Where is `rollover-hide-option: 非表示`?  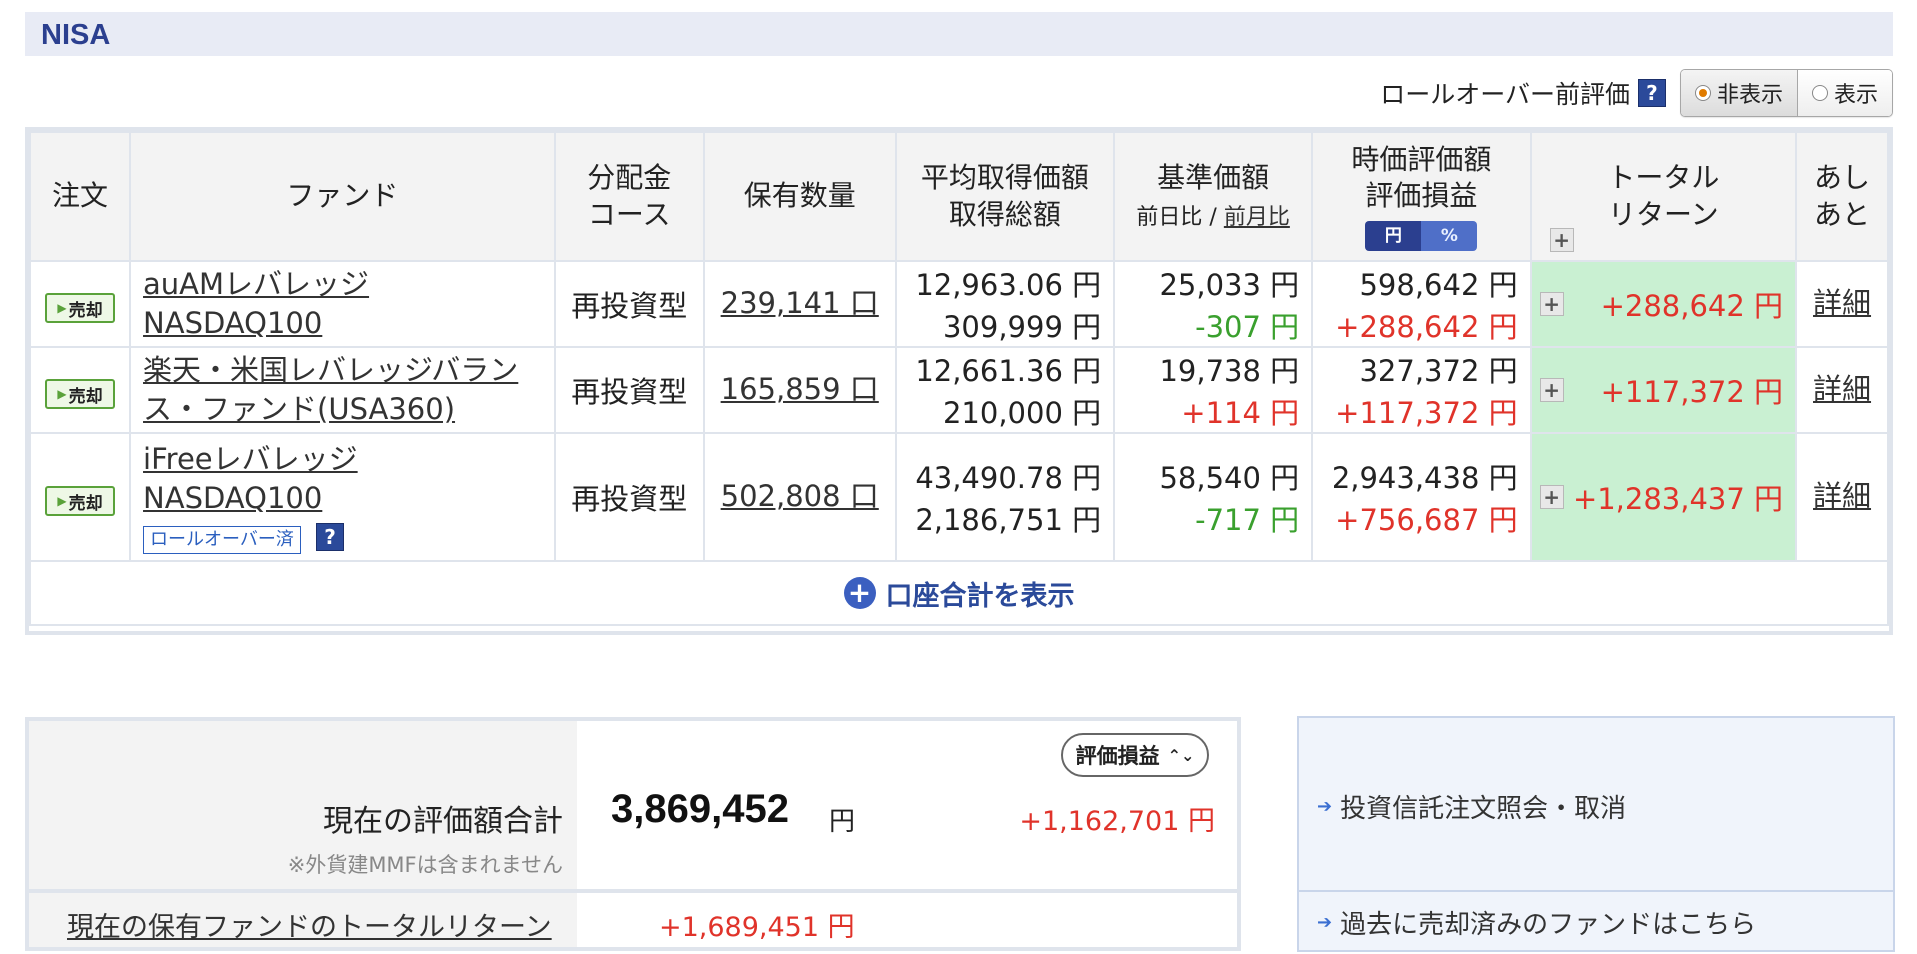
rollover-hide-option: 非表示 is located at coordinates (1739, 93).